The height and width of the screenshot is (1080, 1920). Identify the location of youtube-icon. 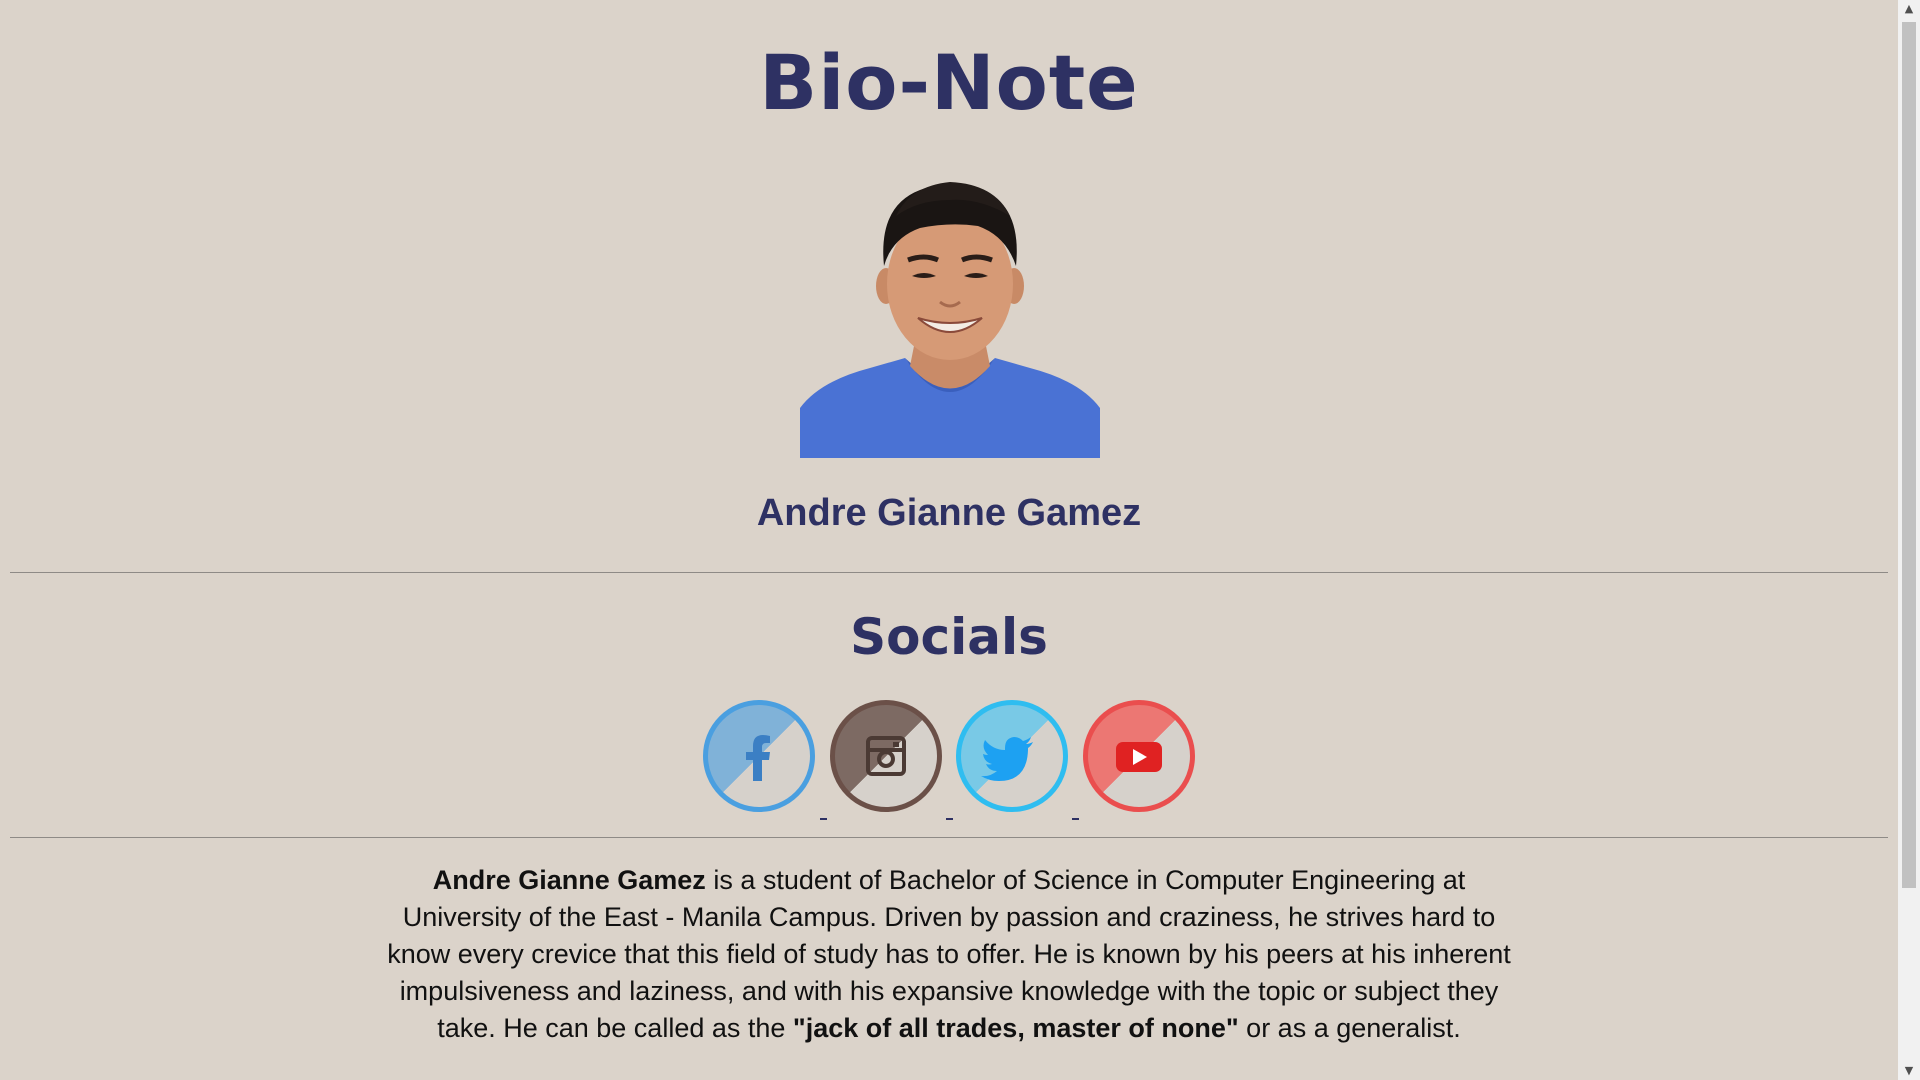
(1139, 757).